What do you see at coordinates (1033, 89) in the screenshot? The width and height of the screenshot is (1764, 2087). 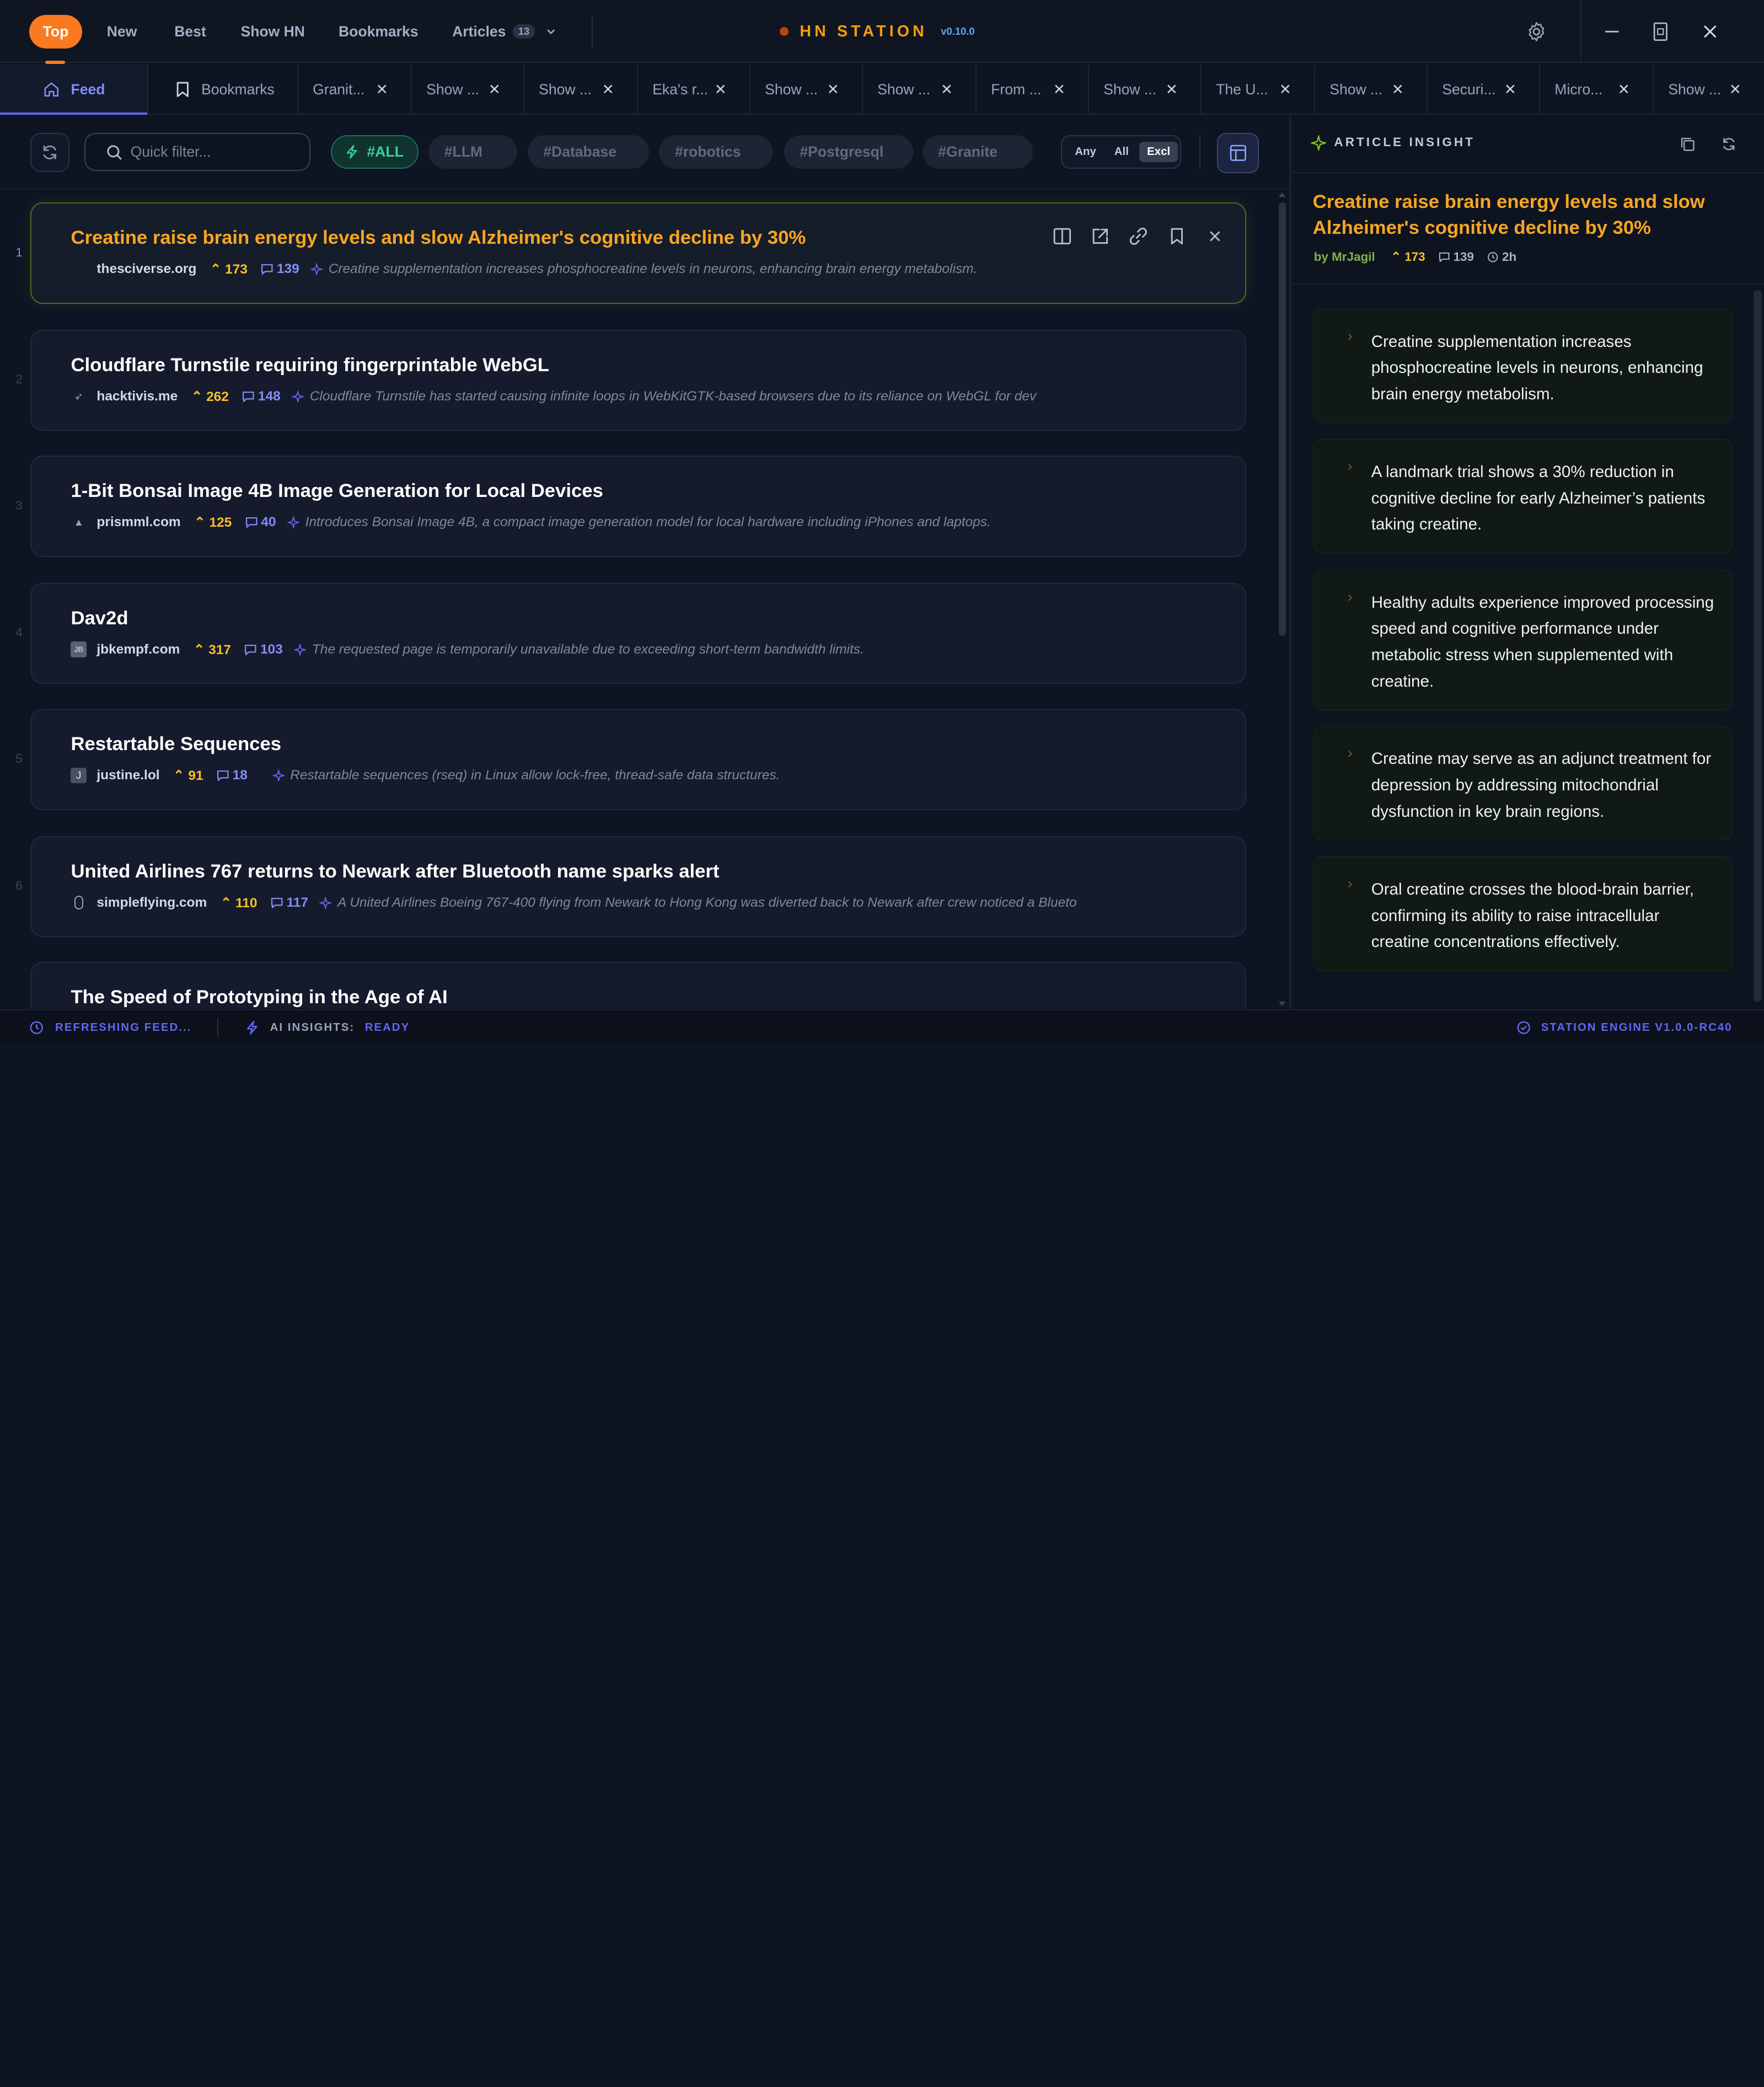 I see `tab-article: From ... ✕` at bounding box center [1033, 89].